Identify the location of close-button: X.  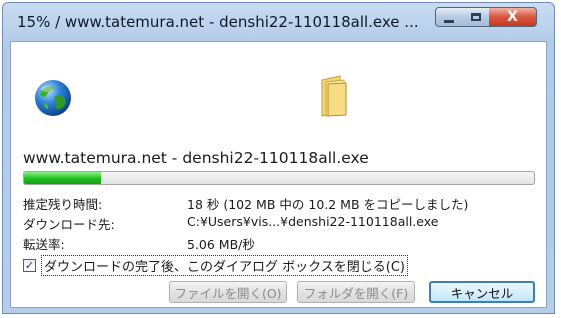
(513, 17).